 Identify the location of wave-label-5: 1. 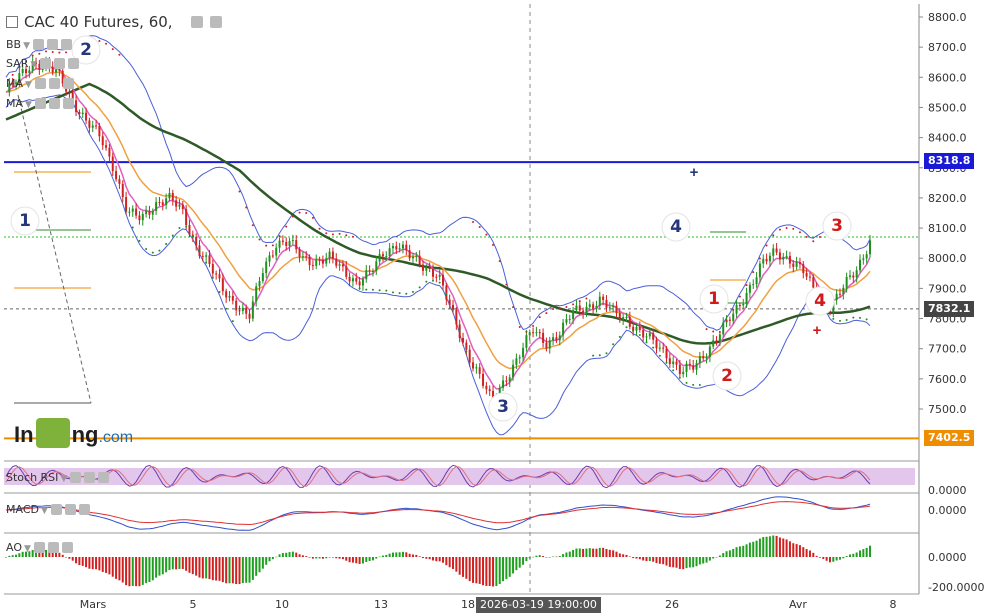
(714, 299).